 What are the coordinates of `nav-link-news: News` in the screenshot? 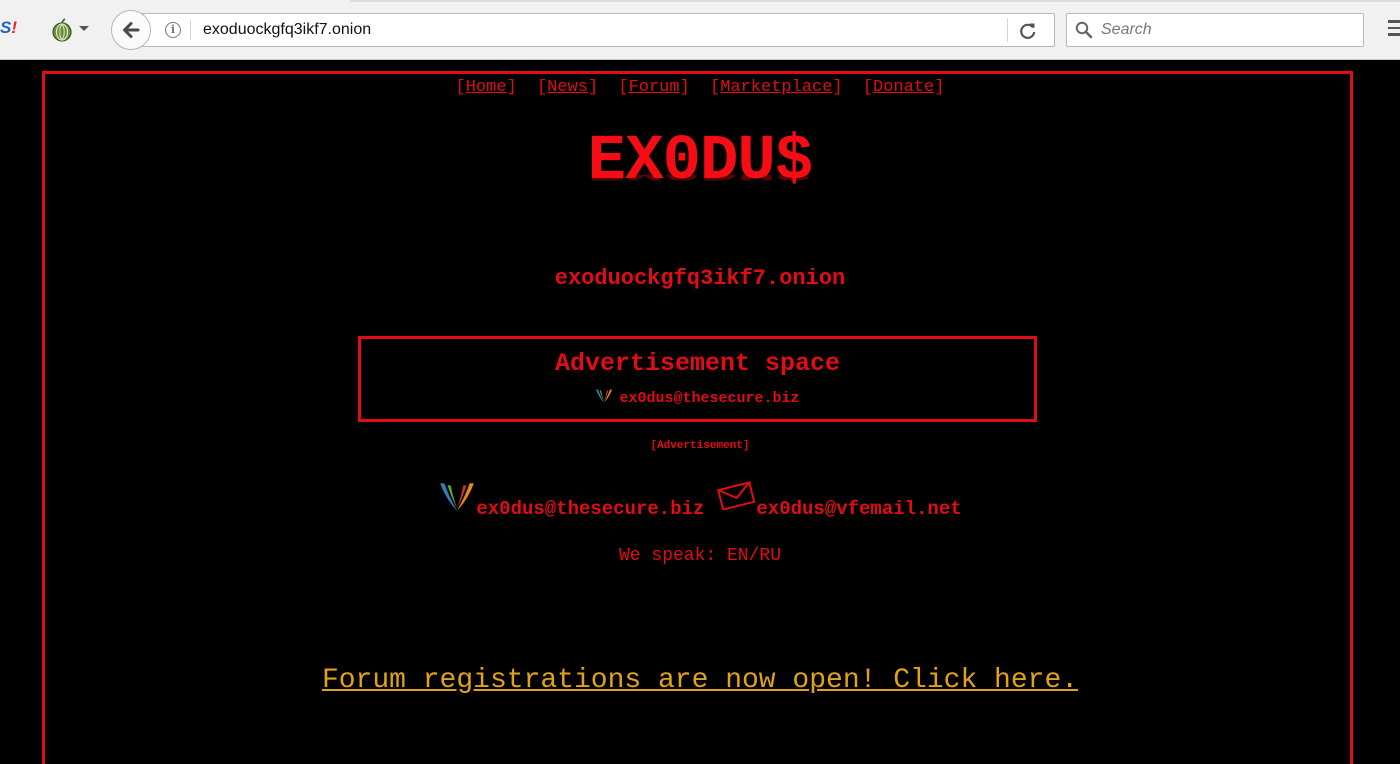 It's located at (567, 87).